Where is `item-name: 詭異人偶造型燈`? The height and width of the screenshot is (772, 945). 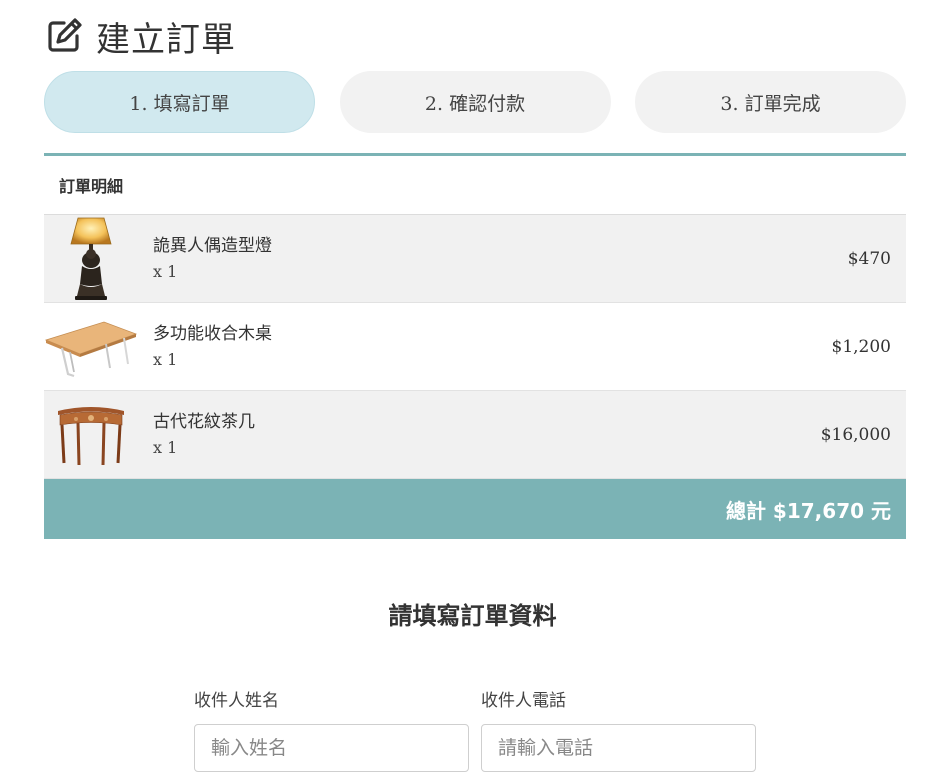 item-name: 詭異人偶造型燈 is located at coordinates (212, 245).